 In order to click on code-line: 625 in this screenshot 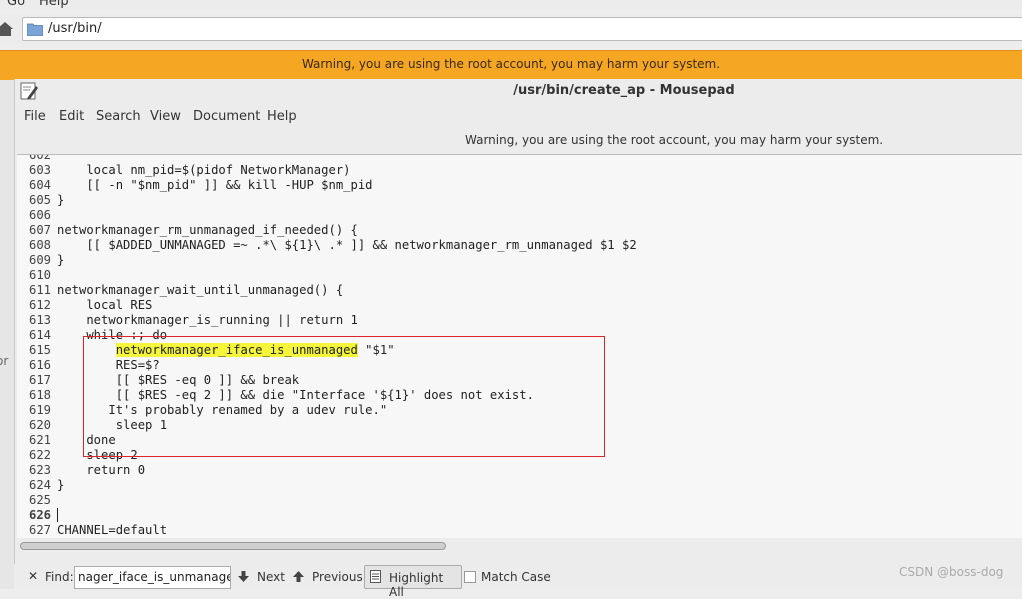, I will do `click(519, 500)`.